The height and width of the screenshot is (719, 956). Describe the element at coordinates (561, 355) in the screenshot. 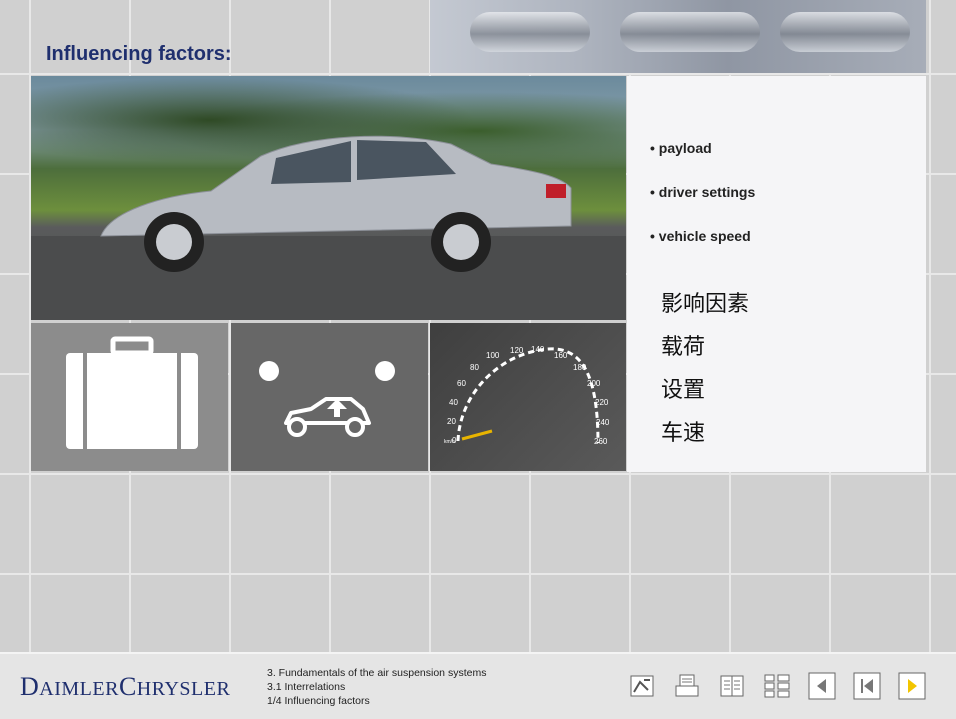

I see `tick-label: 160` at that location.